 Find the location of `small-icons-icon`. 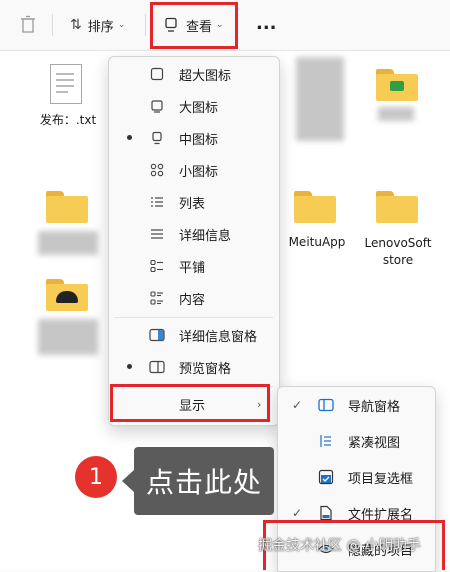

small-icons-icon is located at coordinates (157, 170).